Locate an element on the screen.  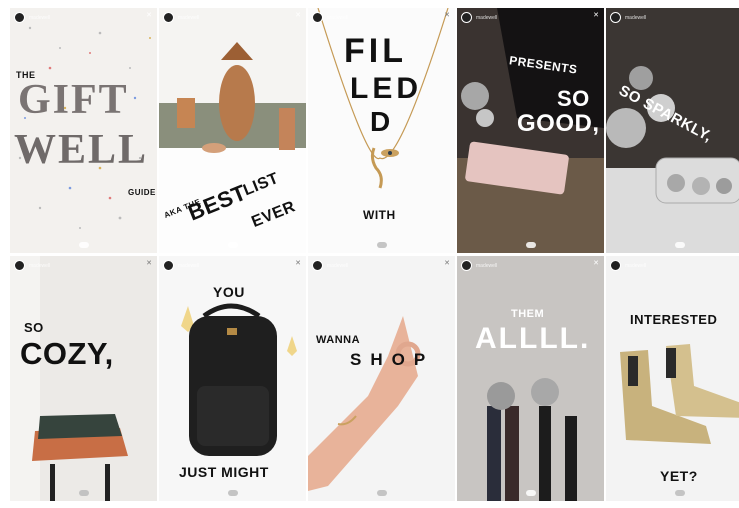
story-card-6: madewell SO COZY, ✕ is located at coordinates (83, 378).